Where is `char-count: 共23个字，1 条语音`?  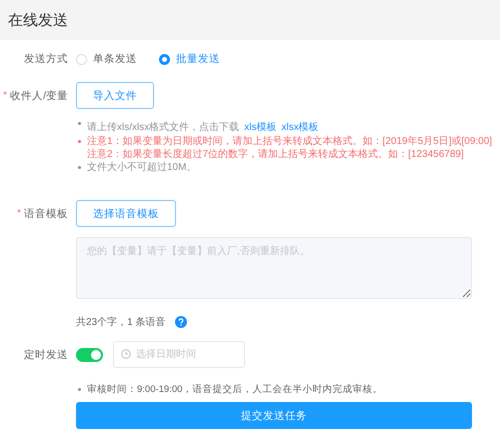
char-count: 共23个字，1 条语音 is located at coordinates (121, 322).